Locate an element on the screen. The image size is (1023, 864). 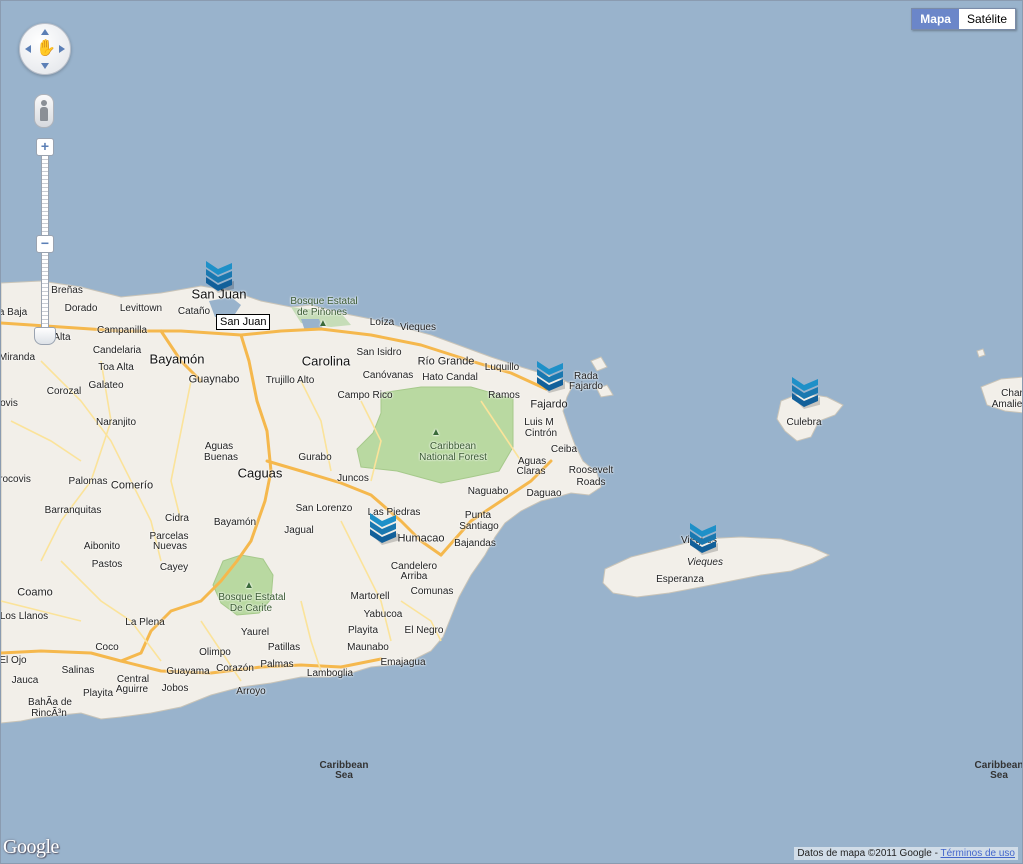
place-label: Comunas is located at coordinates (432, 591).